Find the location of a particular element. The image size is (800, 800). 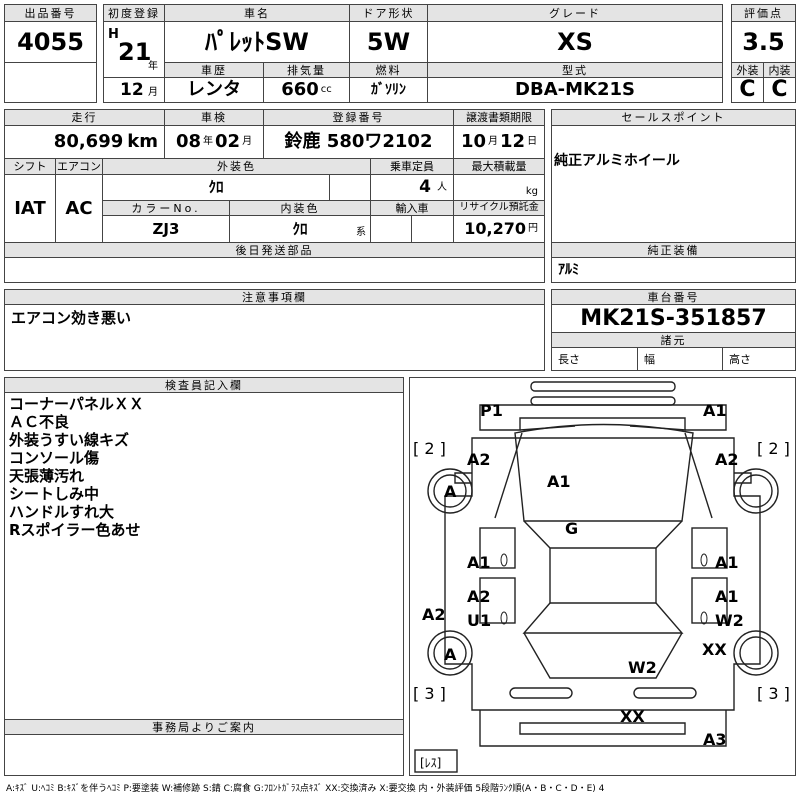

mark-xx-rr: XX is located at coordinates (714, 649).